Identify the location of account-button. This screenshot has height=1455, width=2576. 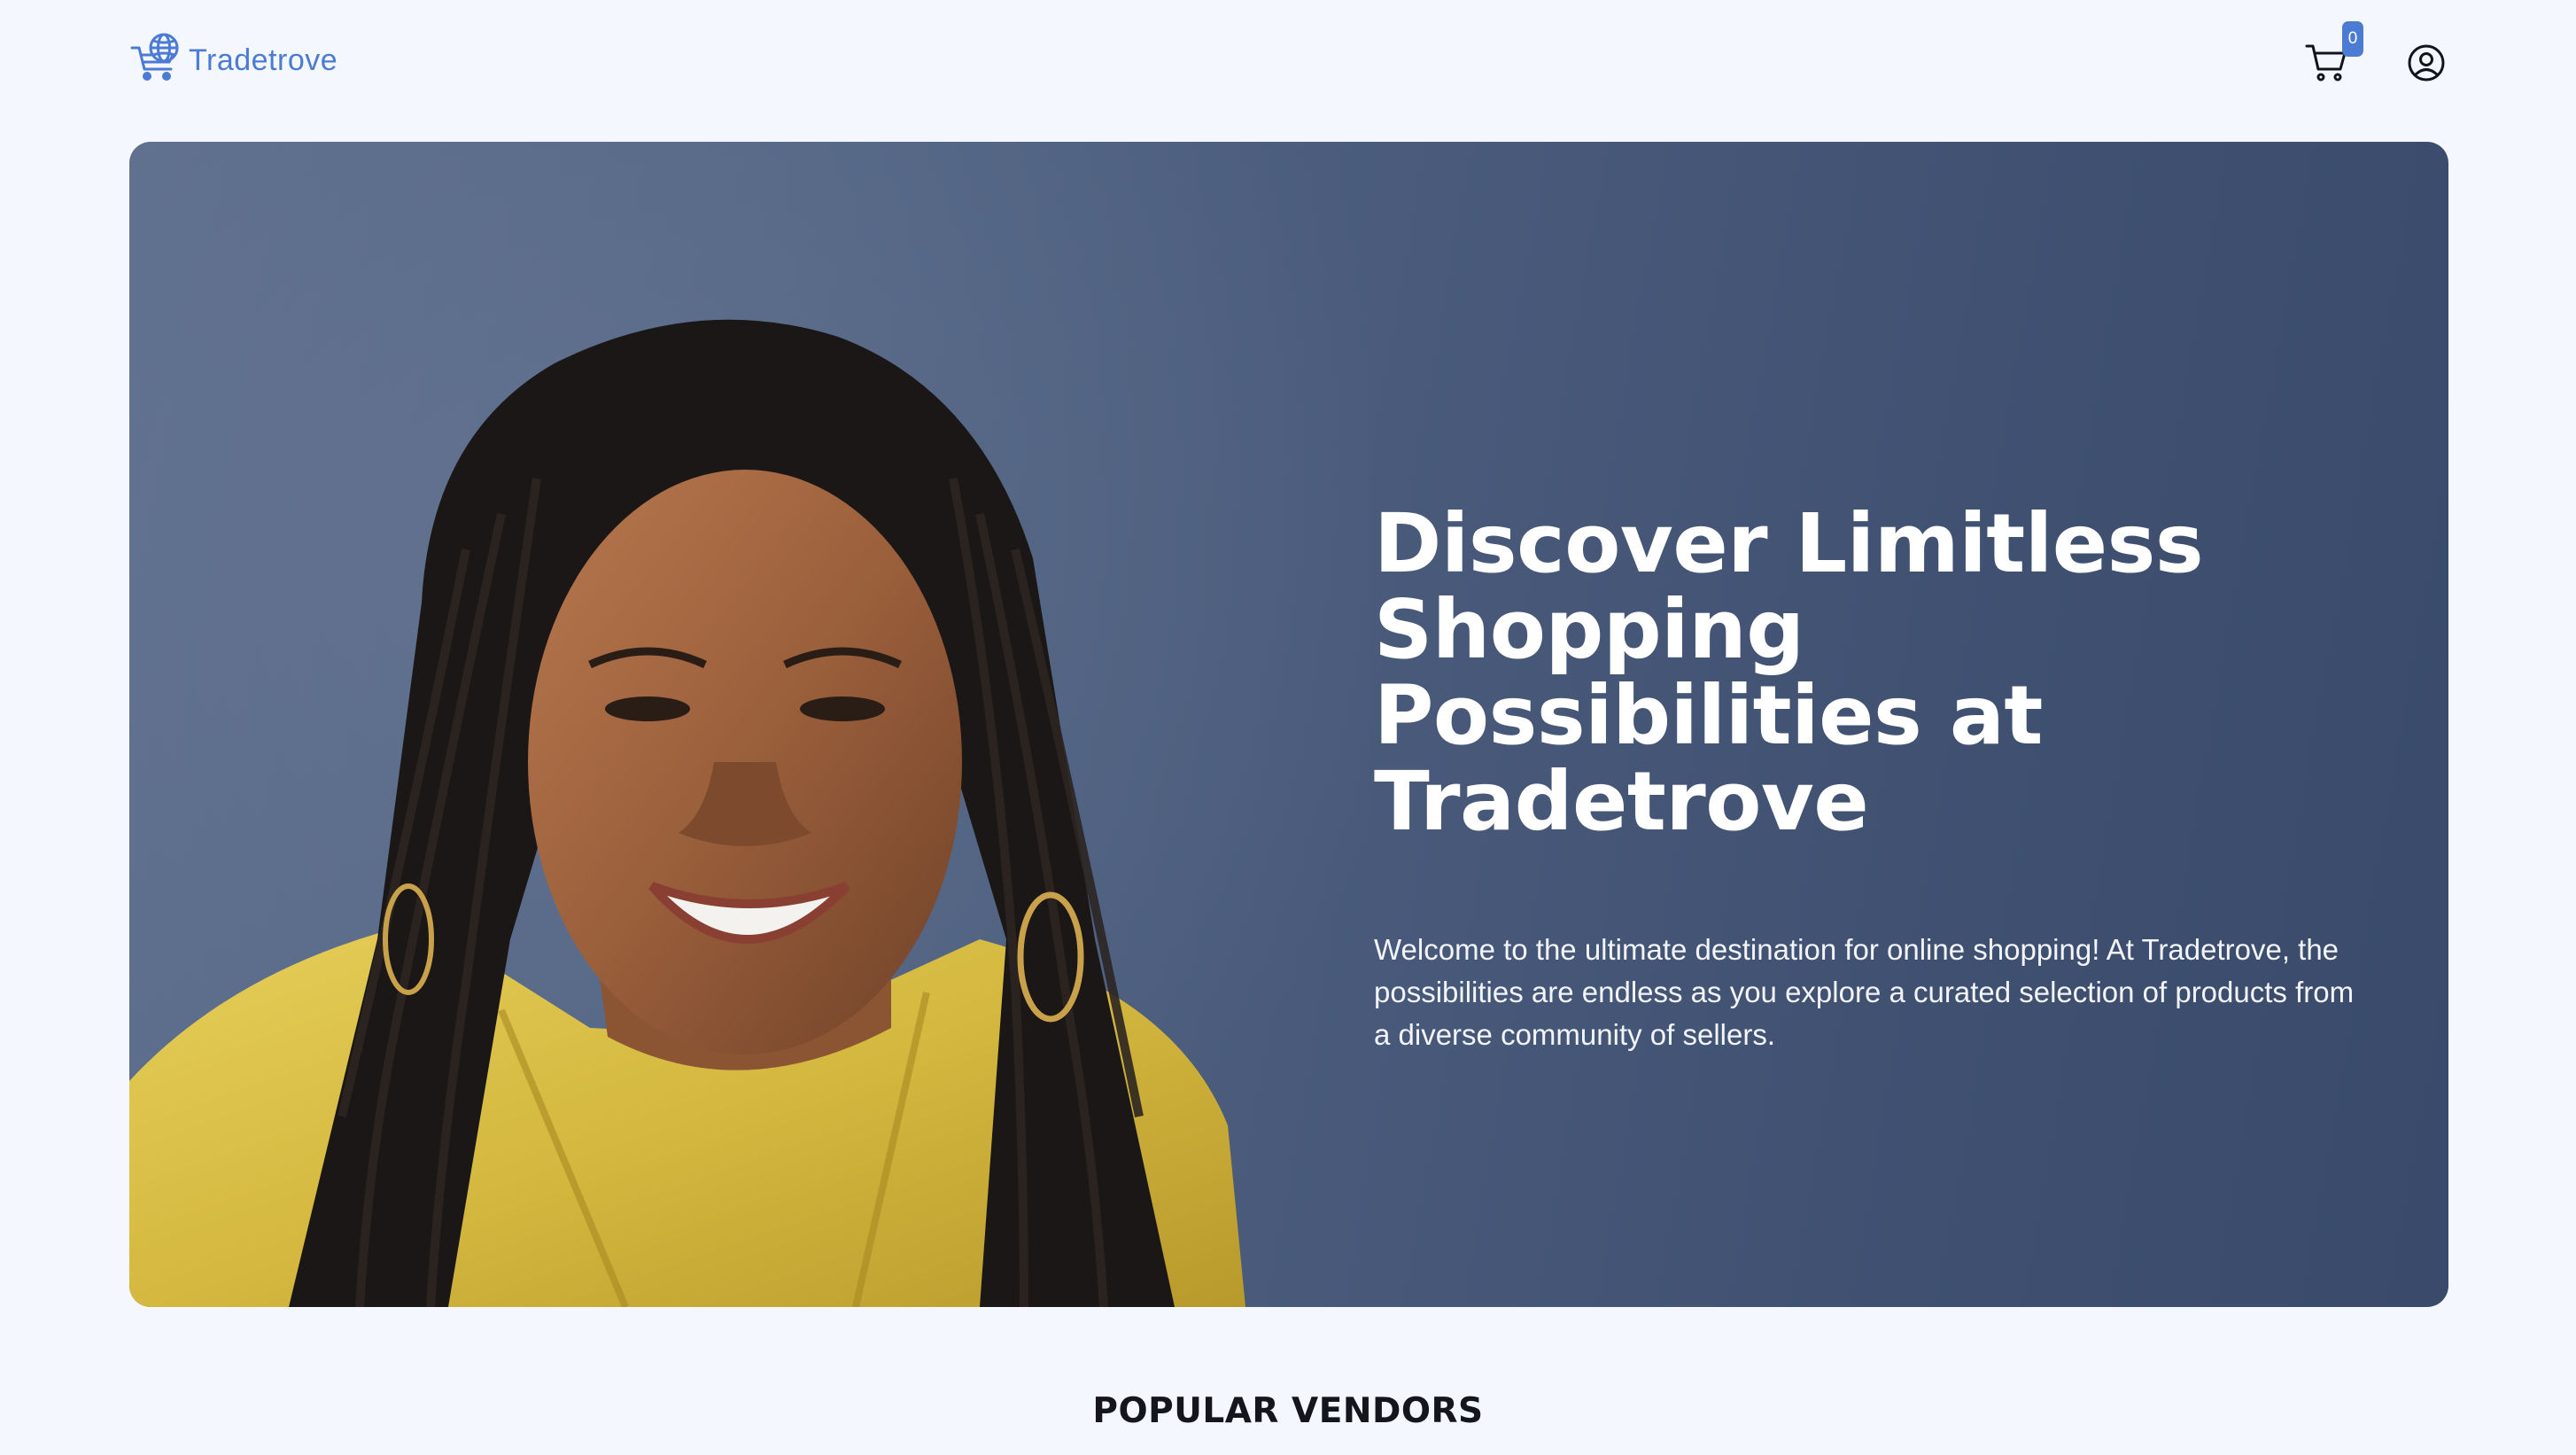
(2426, 63).